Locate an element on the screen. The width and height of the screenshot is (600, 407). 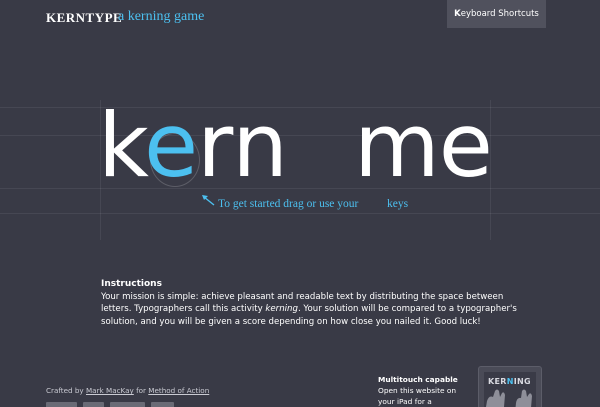
arrow-up-left-icon is located at coordinates (208, 200).